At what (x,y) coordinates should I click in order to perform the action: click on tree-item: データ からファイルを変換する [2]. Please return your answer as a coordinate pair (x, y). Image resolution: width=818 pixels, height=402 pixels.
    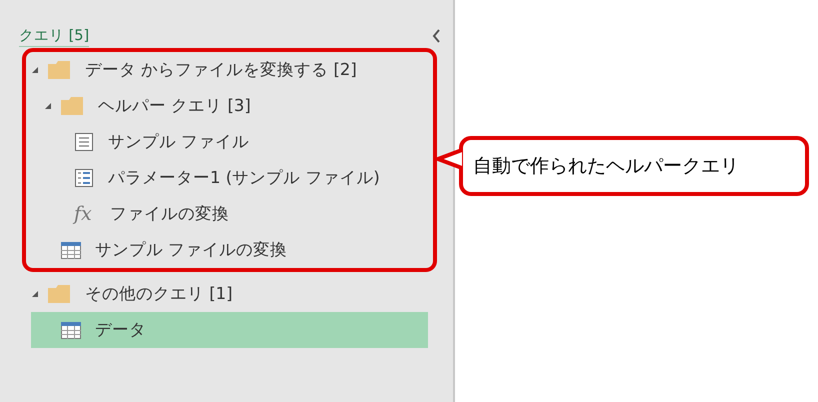
    Looking at the image, I should click on (229, 70).